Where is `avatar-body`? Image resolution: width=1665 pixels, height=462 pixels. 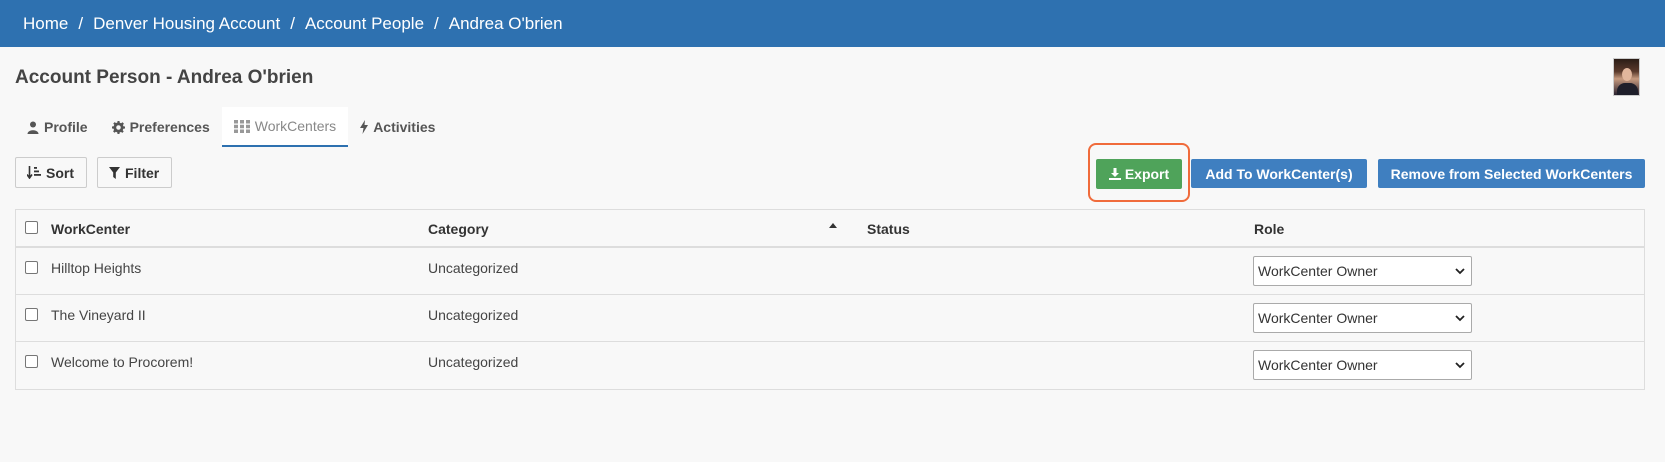
avatar-body is located at coordinates (1627, 89).